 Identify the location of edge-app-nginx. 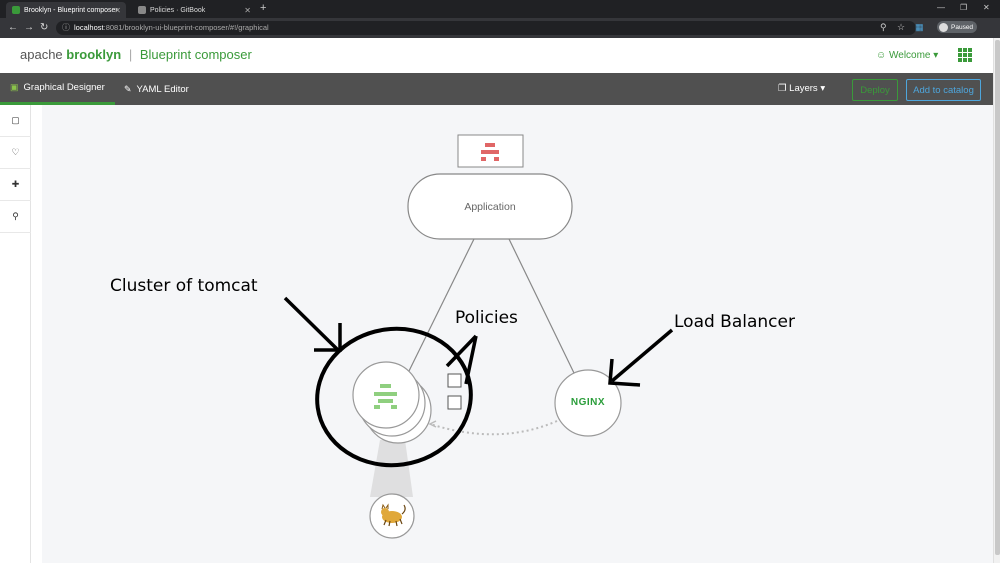
(541, 306).